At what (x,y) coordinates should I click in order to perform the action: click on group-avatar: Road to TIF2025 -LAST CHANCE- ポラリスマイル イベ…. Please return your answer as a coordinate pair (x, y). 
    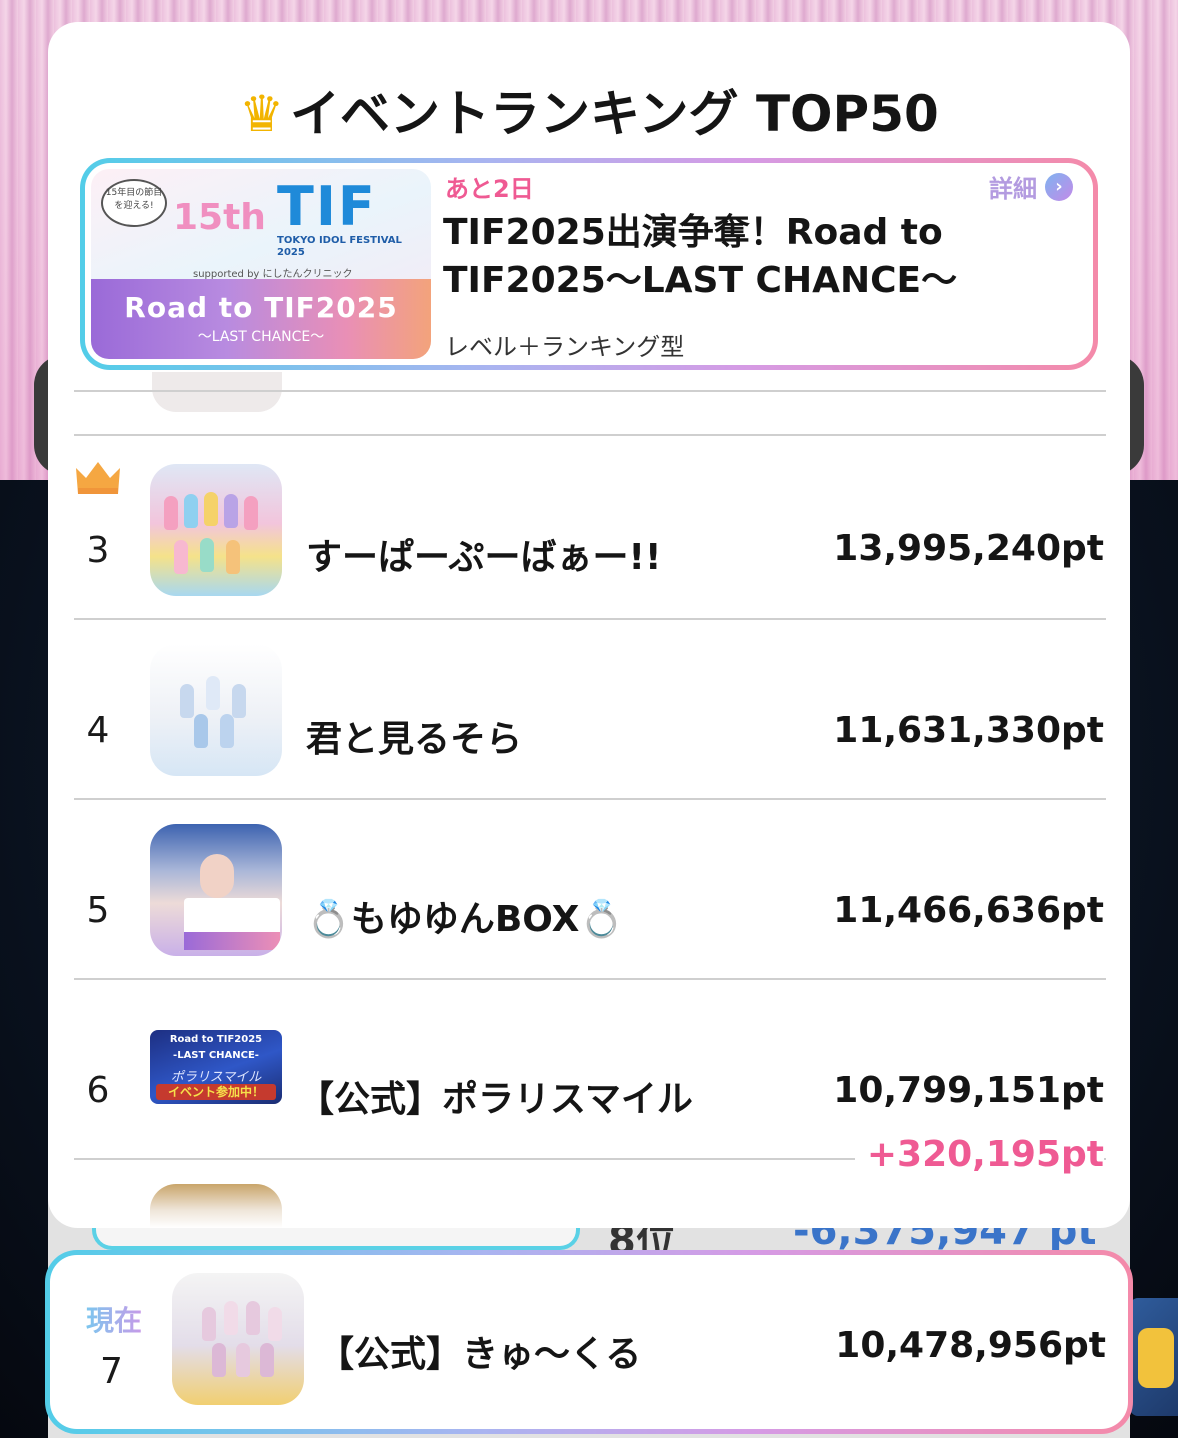
    Looking at the image, I should click on (216, 1067).